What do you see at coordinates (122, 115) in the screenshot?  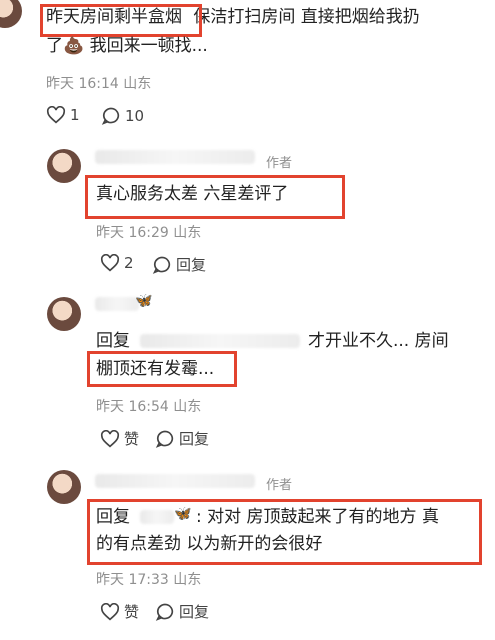 I see `reply-count-button: 10` at bounding box center [122, 115].